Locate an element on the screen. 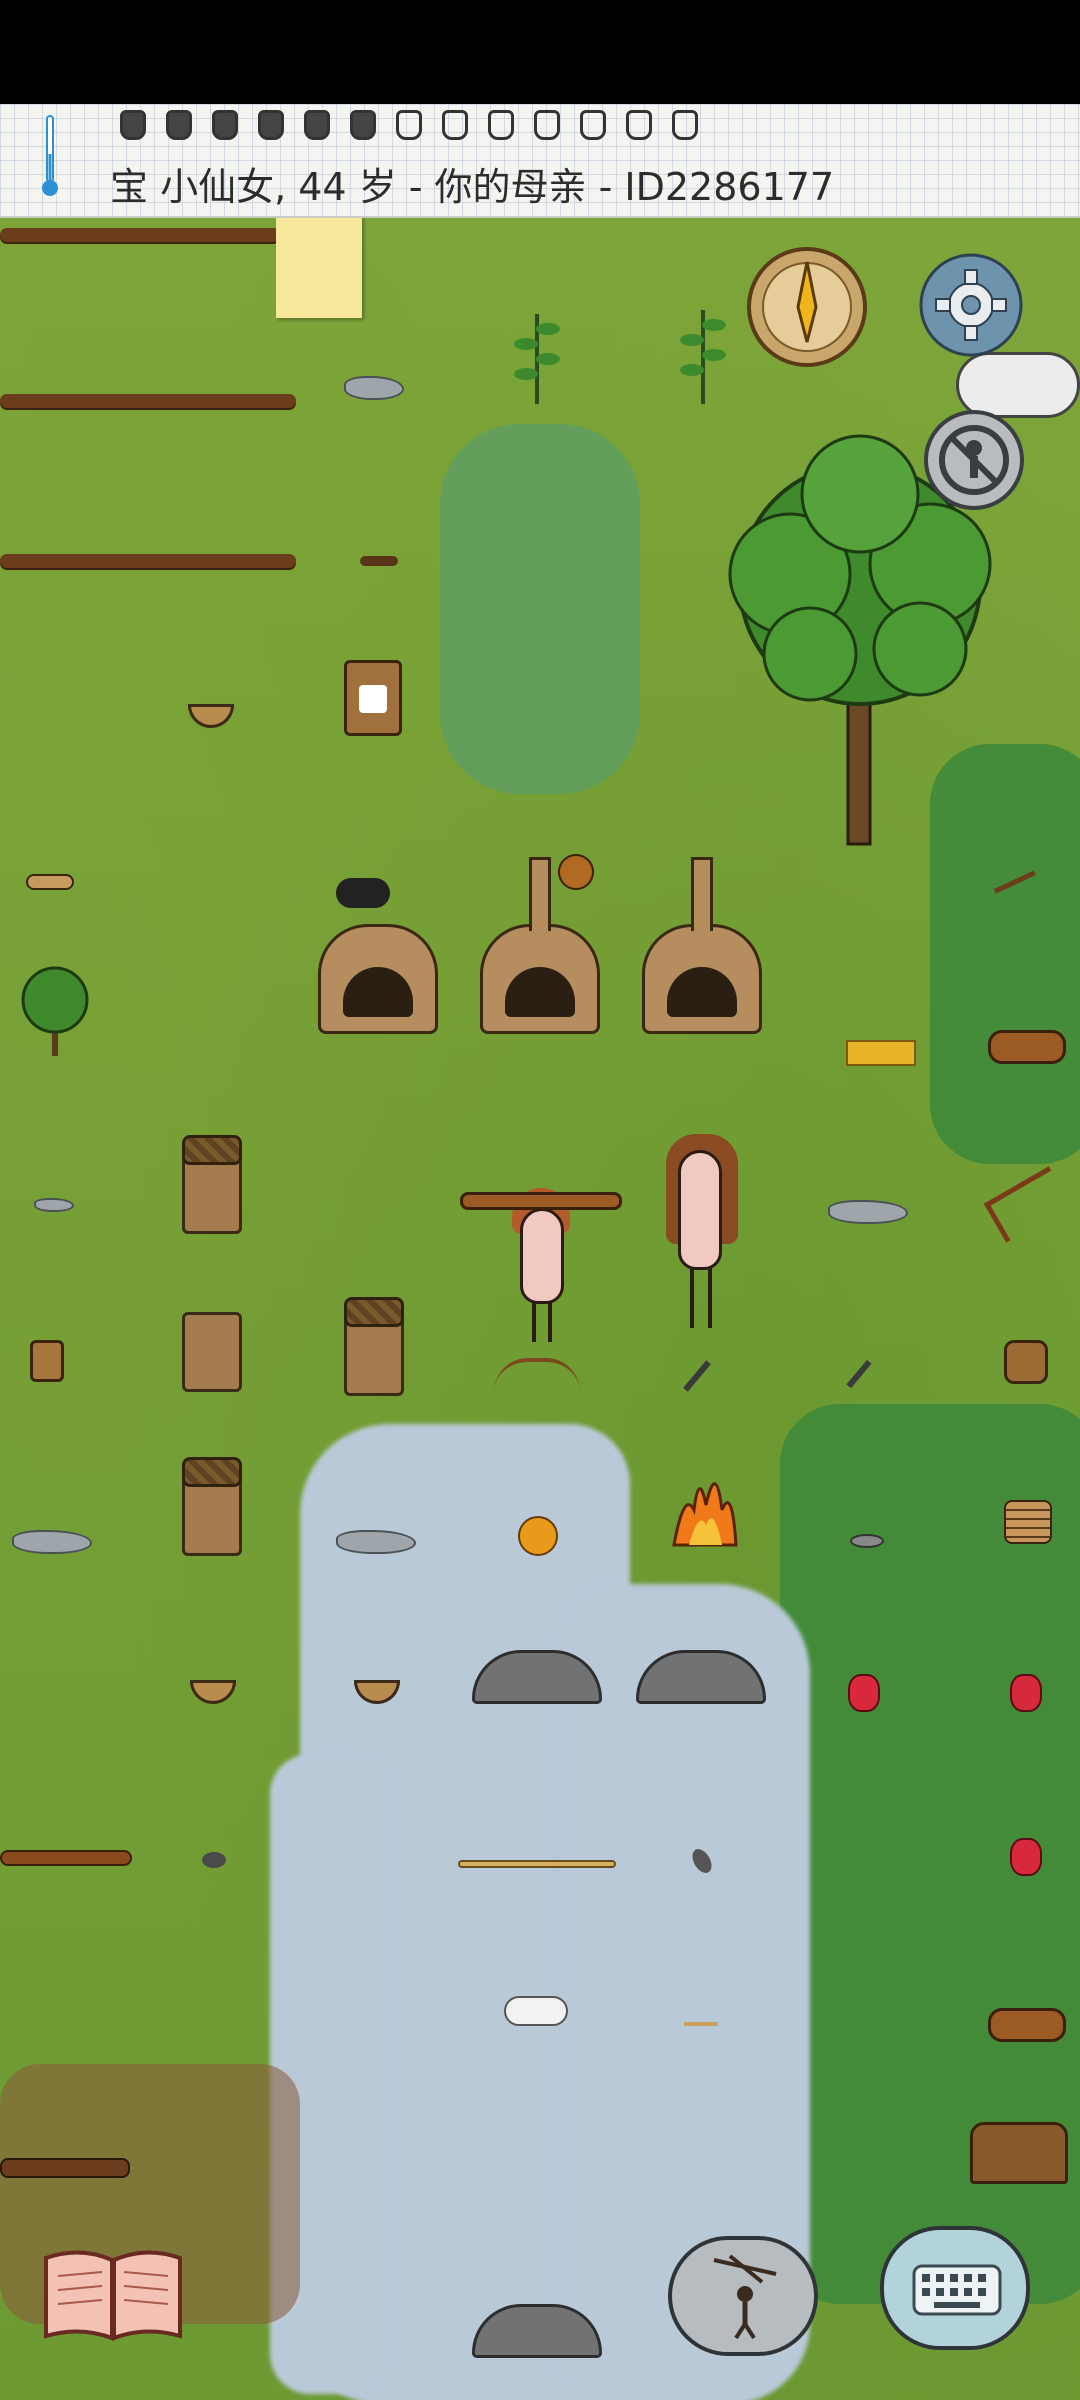  open-book-icon is located at coordinates (113, 2295).